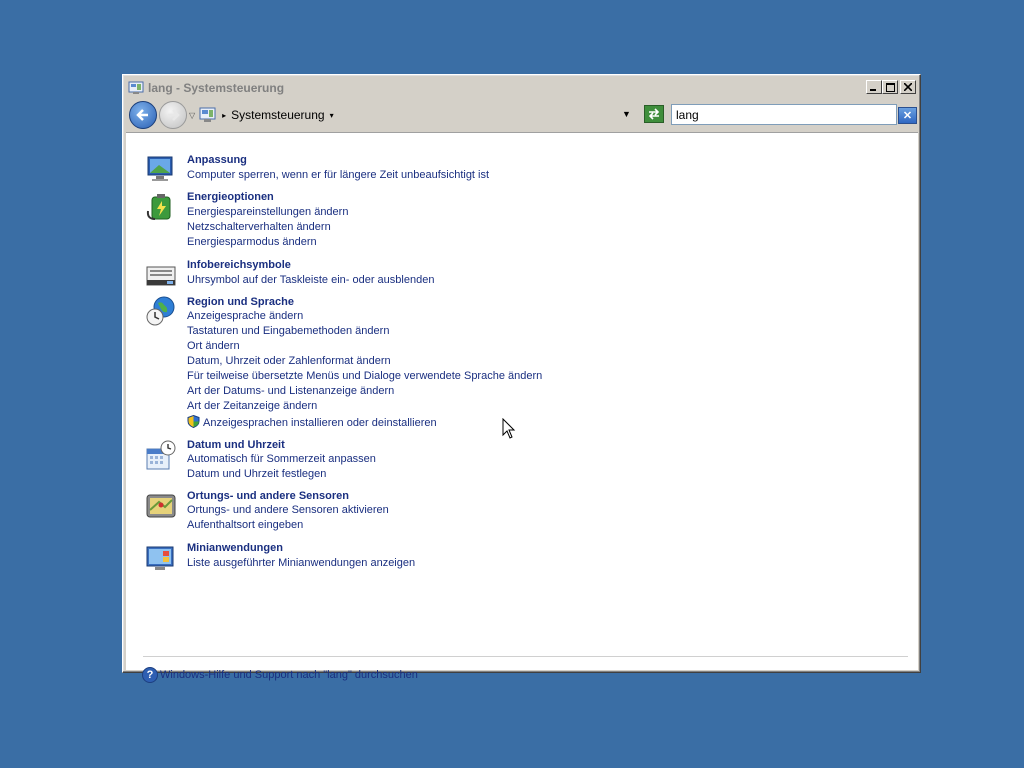 The width and height of the screenshot is (1024, 768). I want to click on power-battery-icon, so click(158, 207).